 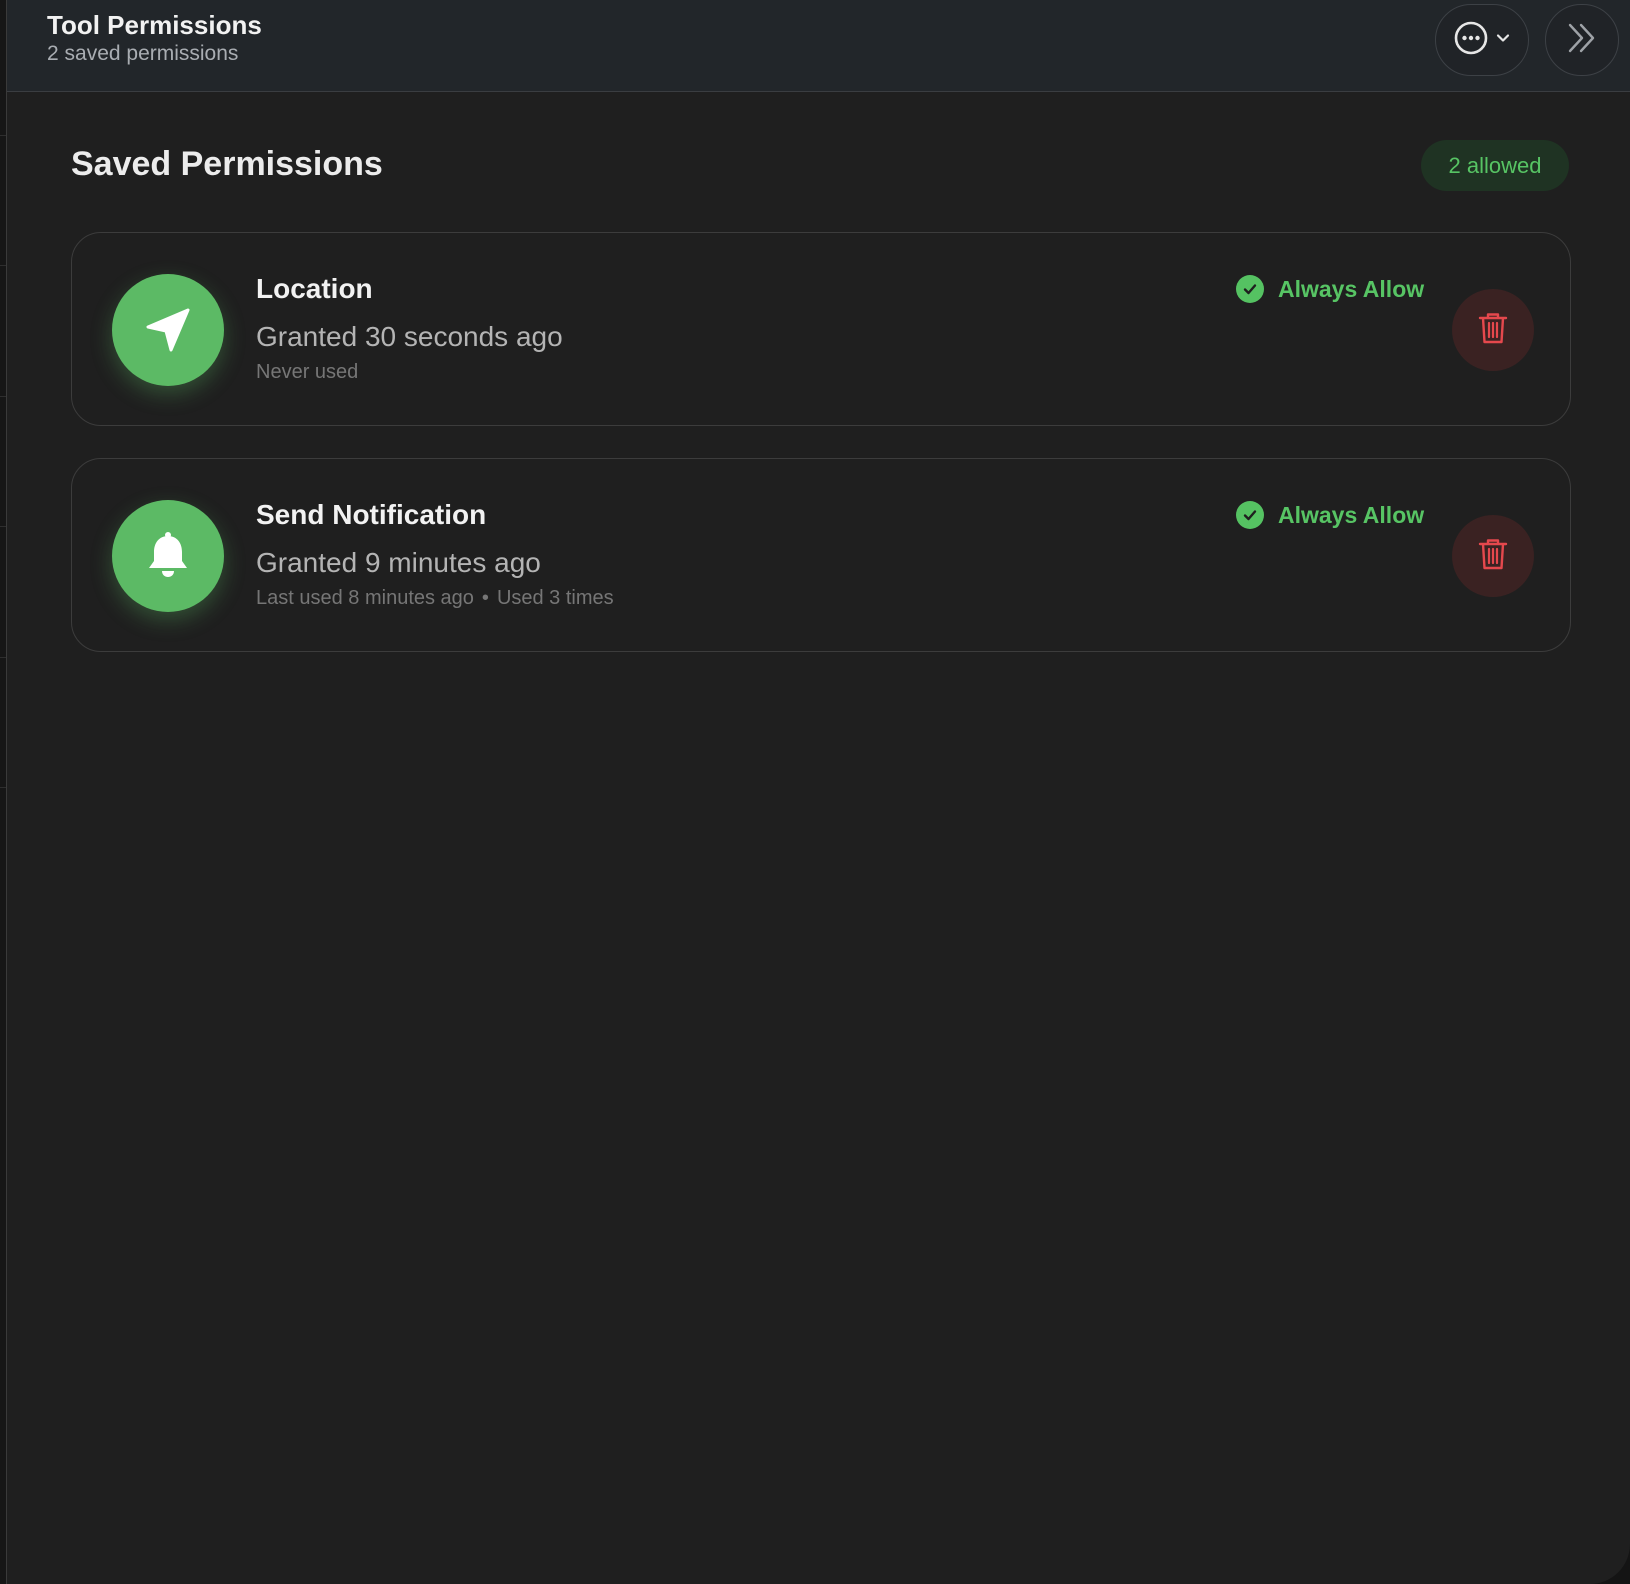 I want to click on usage-text: Last used 8 minutes ago, so click(x=365, y=598).